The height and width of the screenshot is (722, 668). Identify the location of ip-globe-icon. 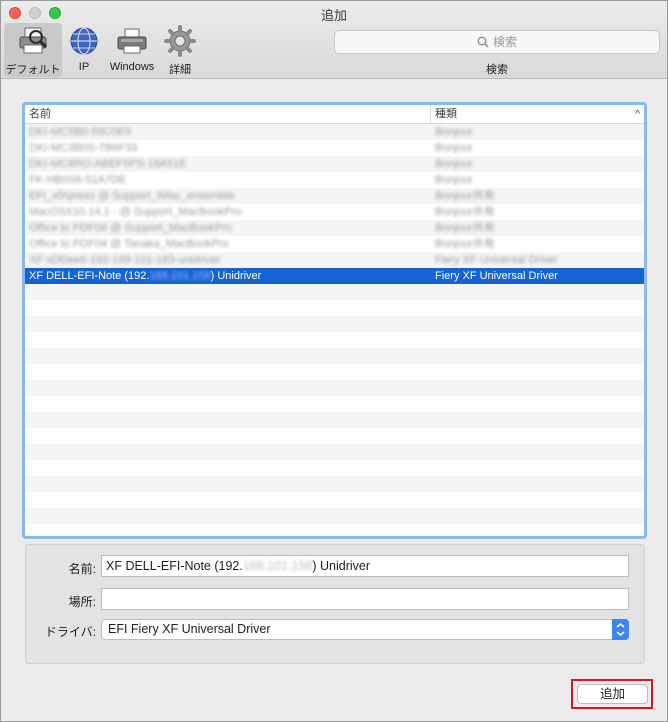
(84, 41).